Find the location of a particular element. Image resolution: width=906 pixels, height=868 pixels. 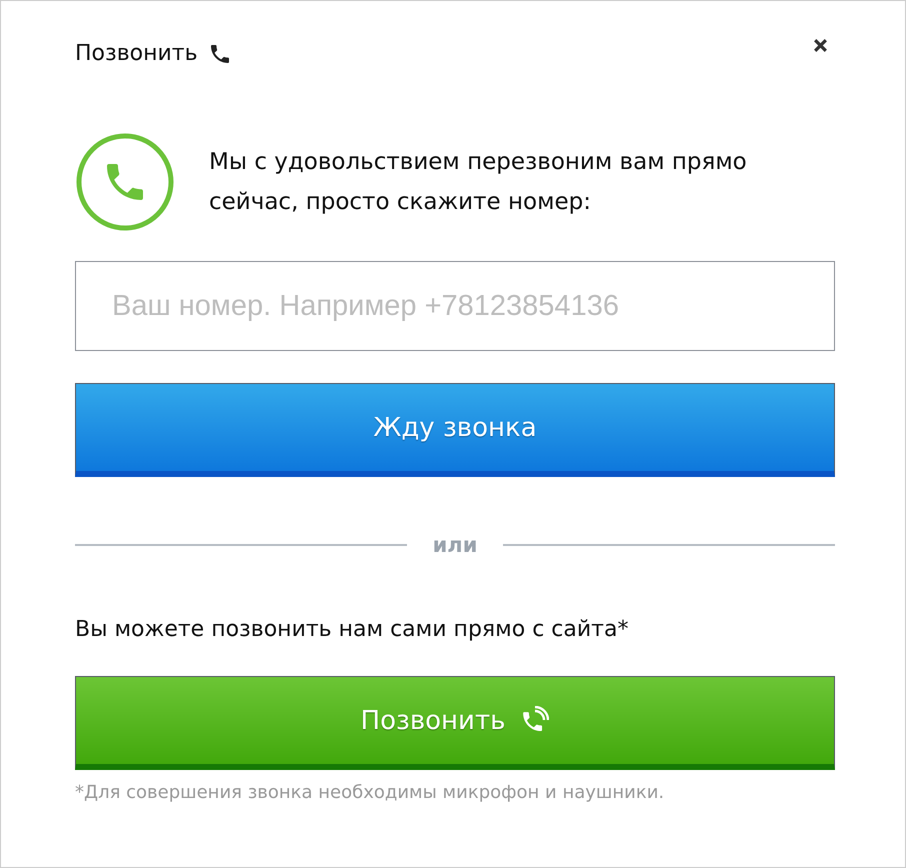

call-button: Позвонить is located at coordinates (455, 723).